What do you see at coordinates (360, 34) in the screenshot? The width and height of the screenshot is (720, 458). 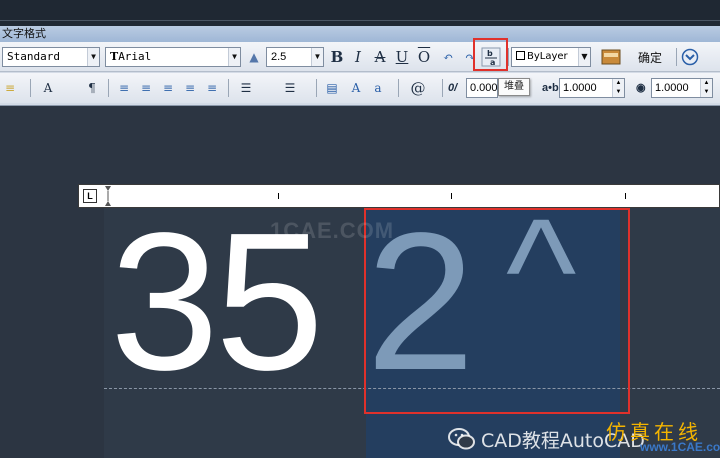 I see `panel-title: 文字格式` at bounding box center [360, 34].